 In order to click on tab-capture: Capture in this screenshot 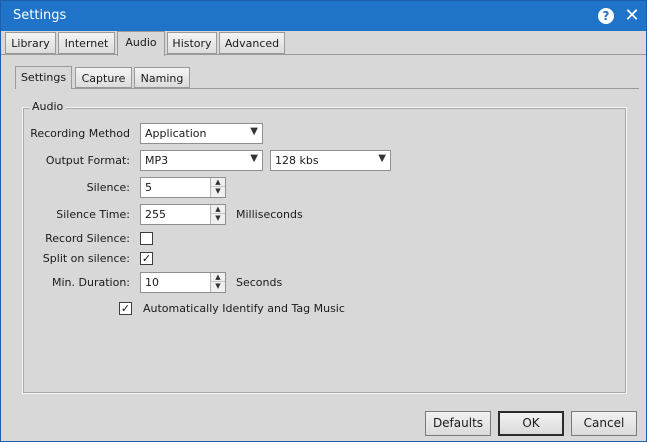, I will do `click(103, 77)`.